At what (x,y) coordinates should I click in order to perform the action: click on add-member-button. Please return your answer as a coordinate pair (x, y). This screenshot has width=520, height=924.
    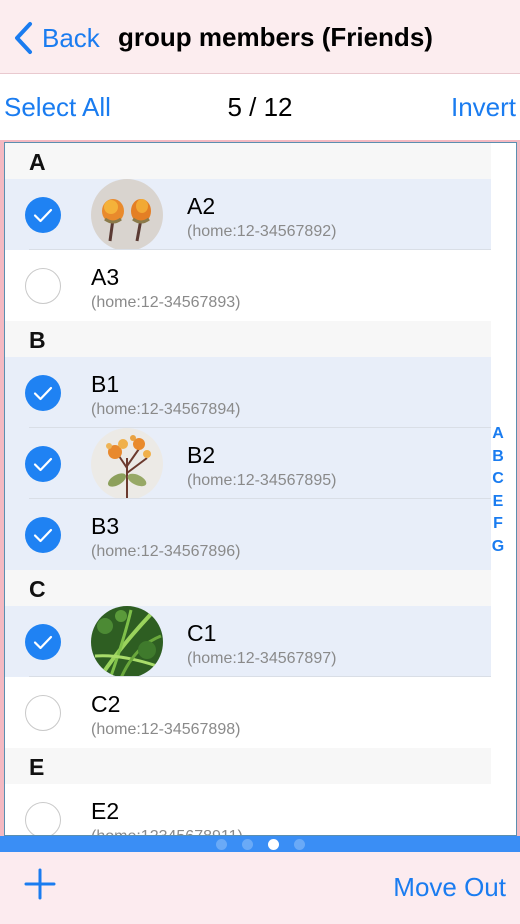
    Looking at the image, I should click on (40, 884).